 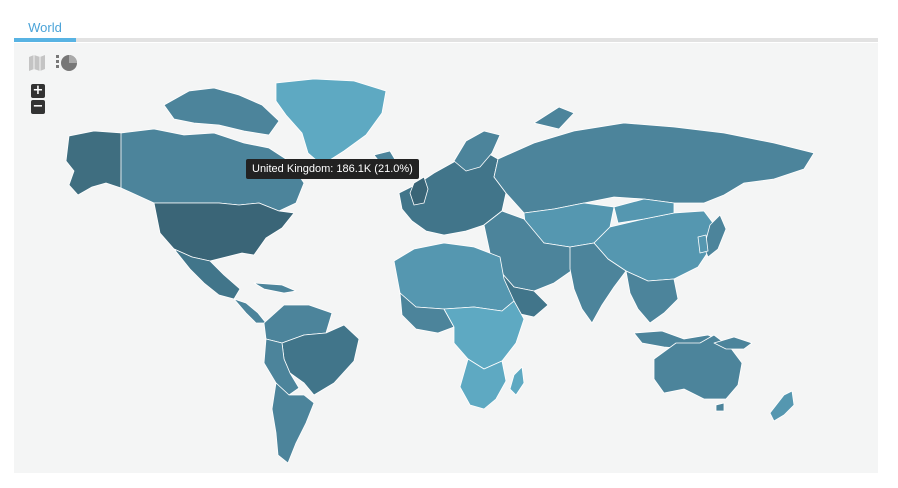 What do you see at coordinates (38, 99) in the screenshot?
I see `zoom-controls: + −` at bounding box center [38, 99].